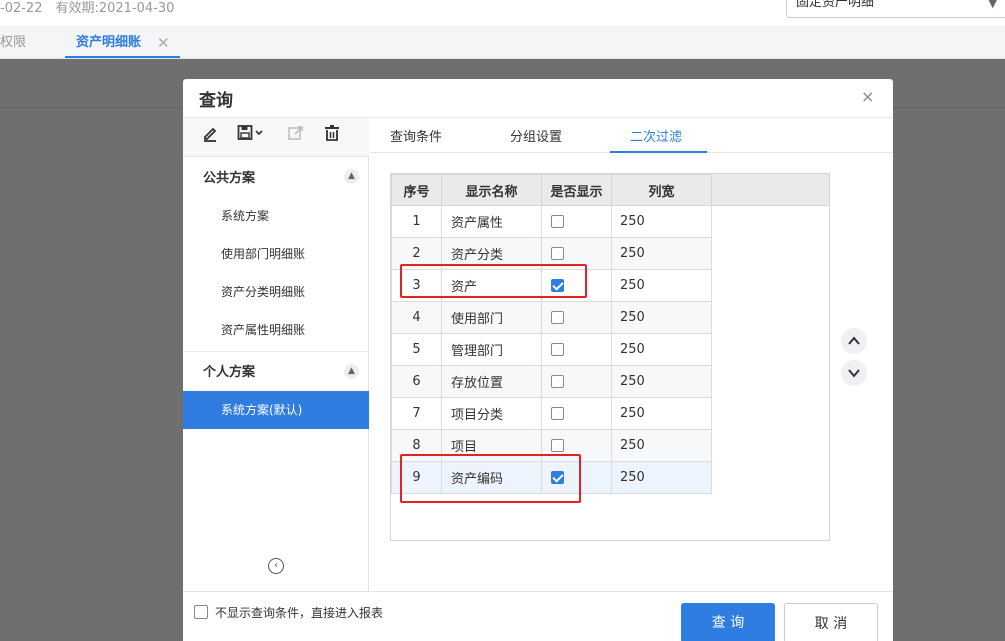 This screenshot has height=641, width=1005. I want to click on group-public: 公共方案 ▲, so click(276, 176).